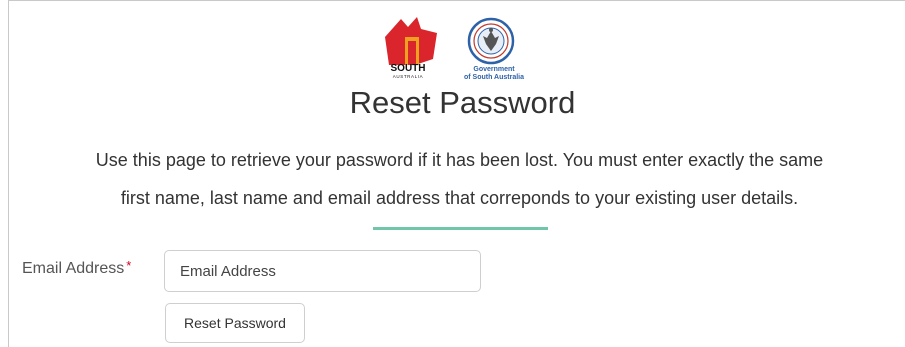  I want to click on page-title: Reset Password, so click(462, 102).